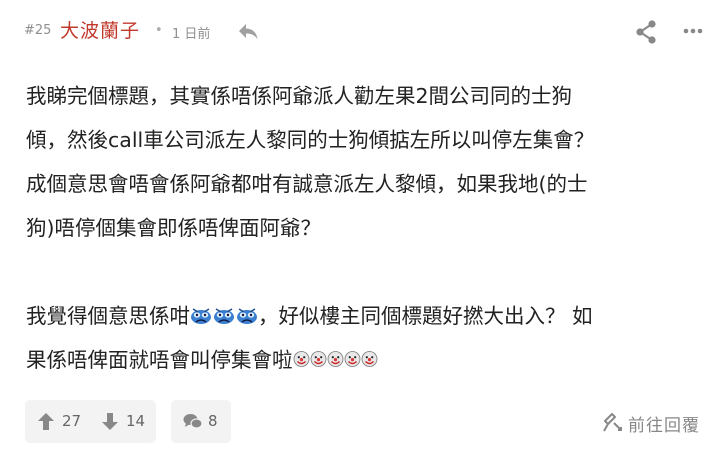  I want to click on comment-count: 8, so click(213, 421).